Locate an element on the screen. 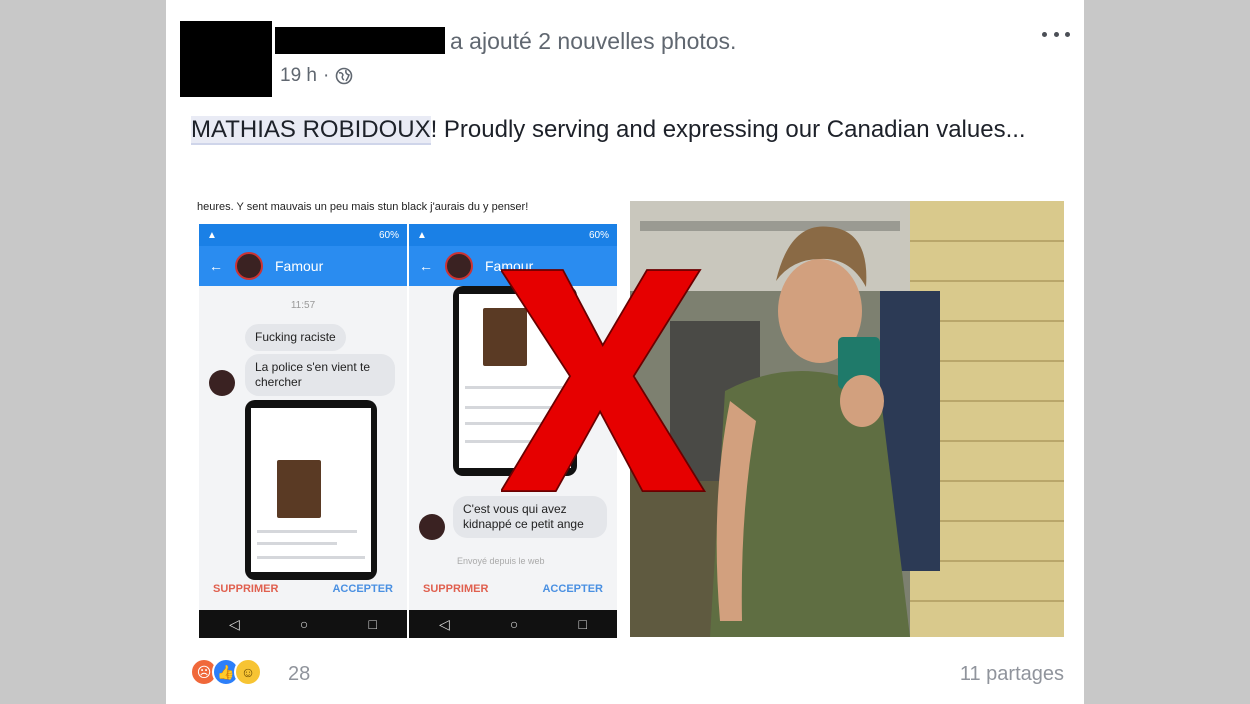 This screenshot has height=704, width=1250. message-bubble: Fucking raciste is located at coordinates (295, 337).